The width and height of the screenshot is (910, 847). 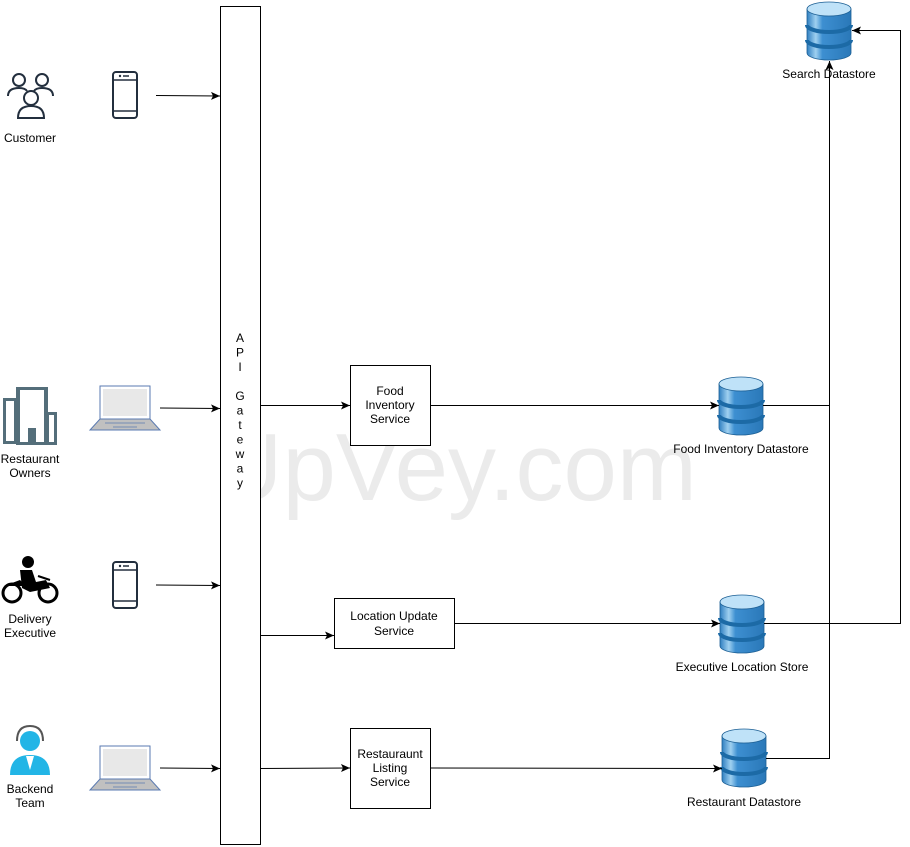 I want to click on food-inventory-service: Food Inventory Service, so click(x=390, y=405).